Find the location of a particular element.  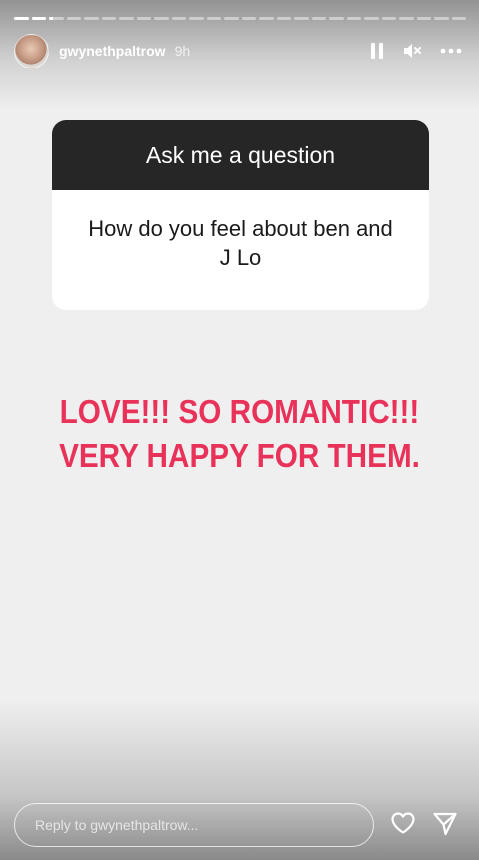

question-sticker-header: Ask me a question is located at coordinates (240, 155).